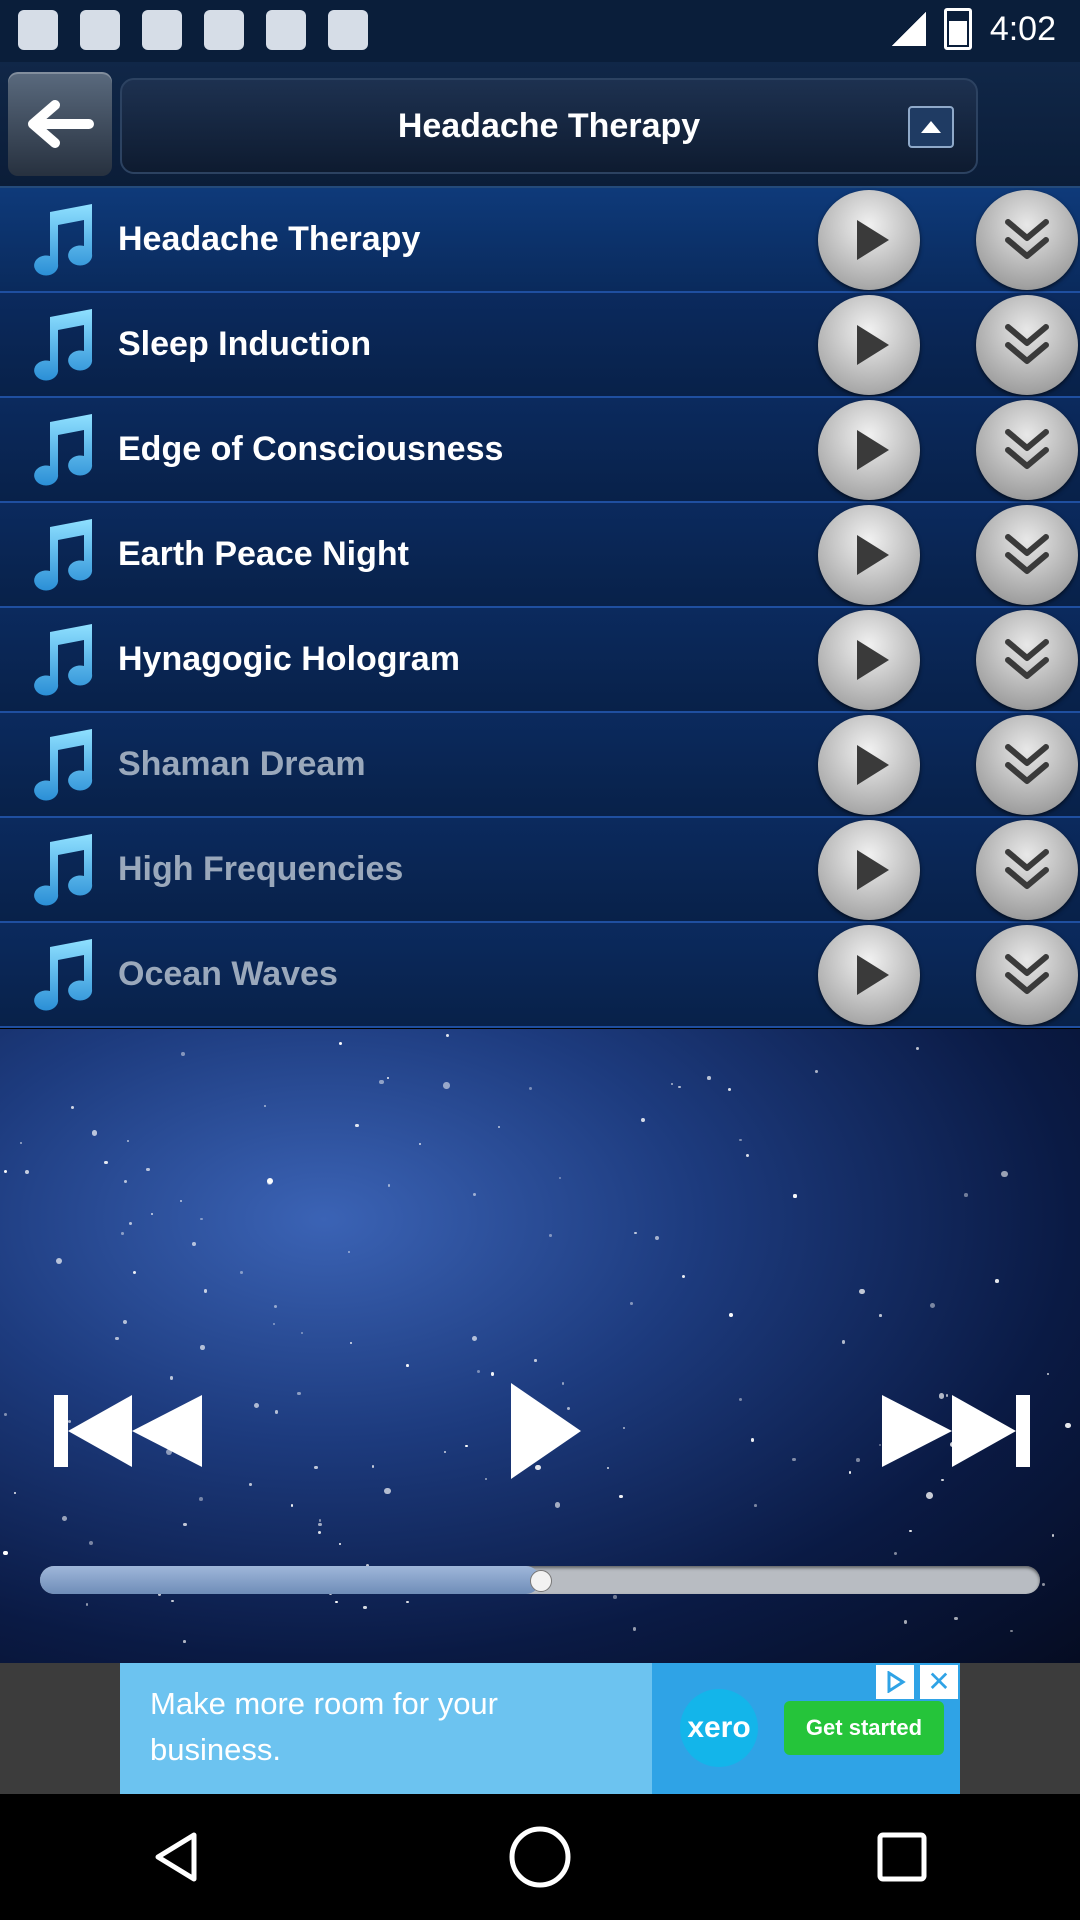 This screenshot has height=1920, width=1080. What do you see at coordinates (311, 449) in the screenshot?
I see `track-name: Edge of Consciousness` at bounding box center [311, 449].